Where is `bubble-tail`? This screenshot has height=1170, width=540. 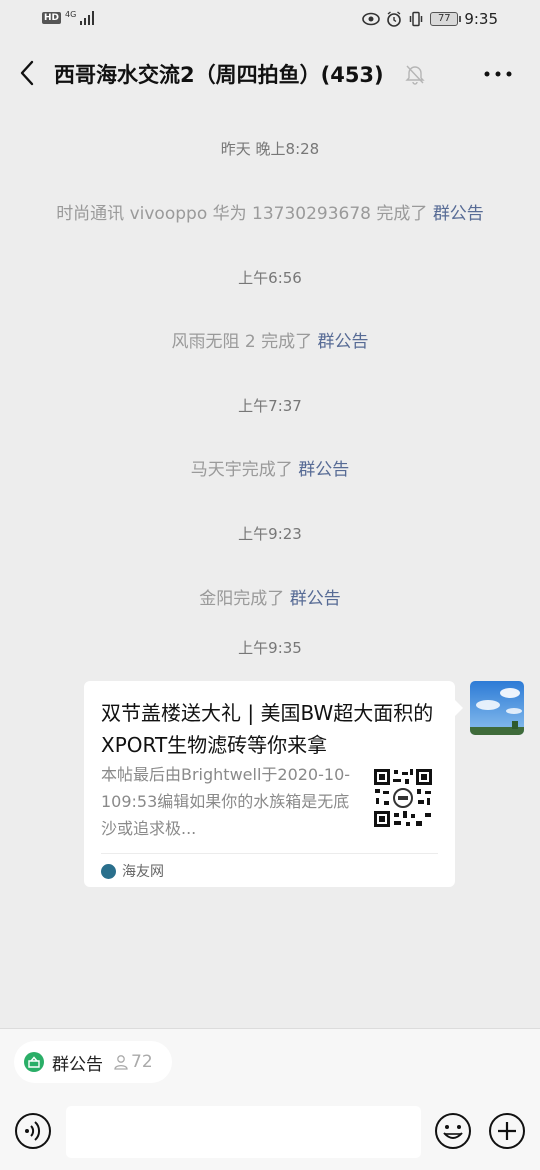 bubble-tail is located at coordinates (459, 708).